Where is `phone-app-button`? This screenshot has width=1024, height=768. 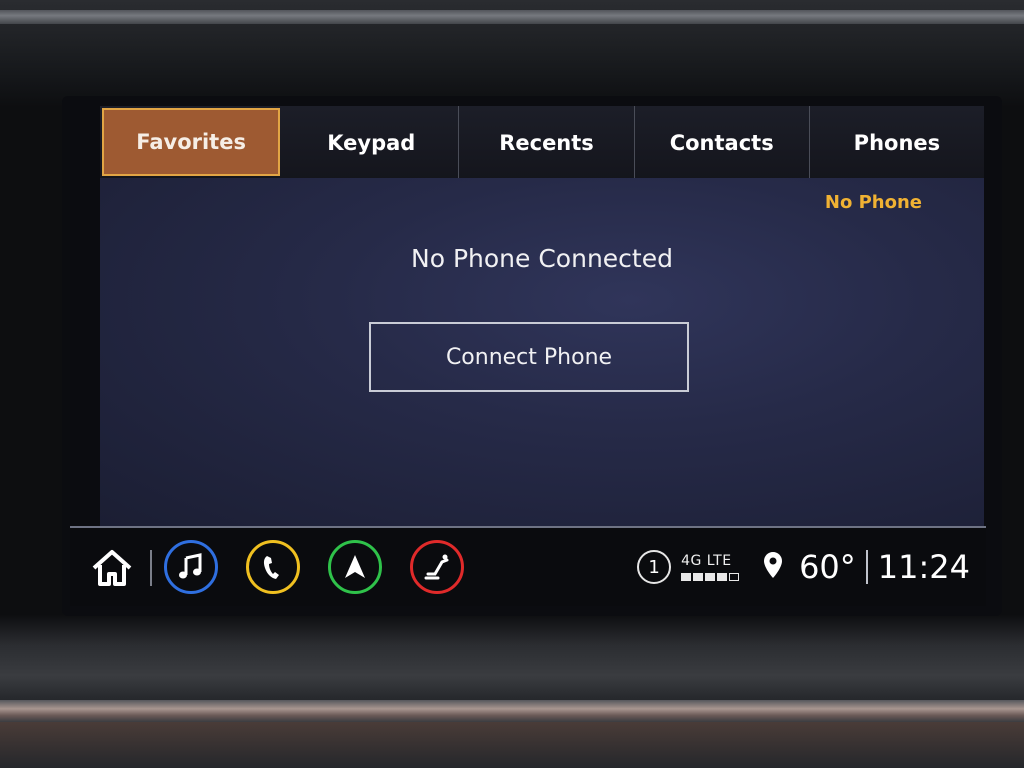
phone-app-button is located at coordinates (273, 567).